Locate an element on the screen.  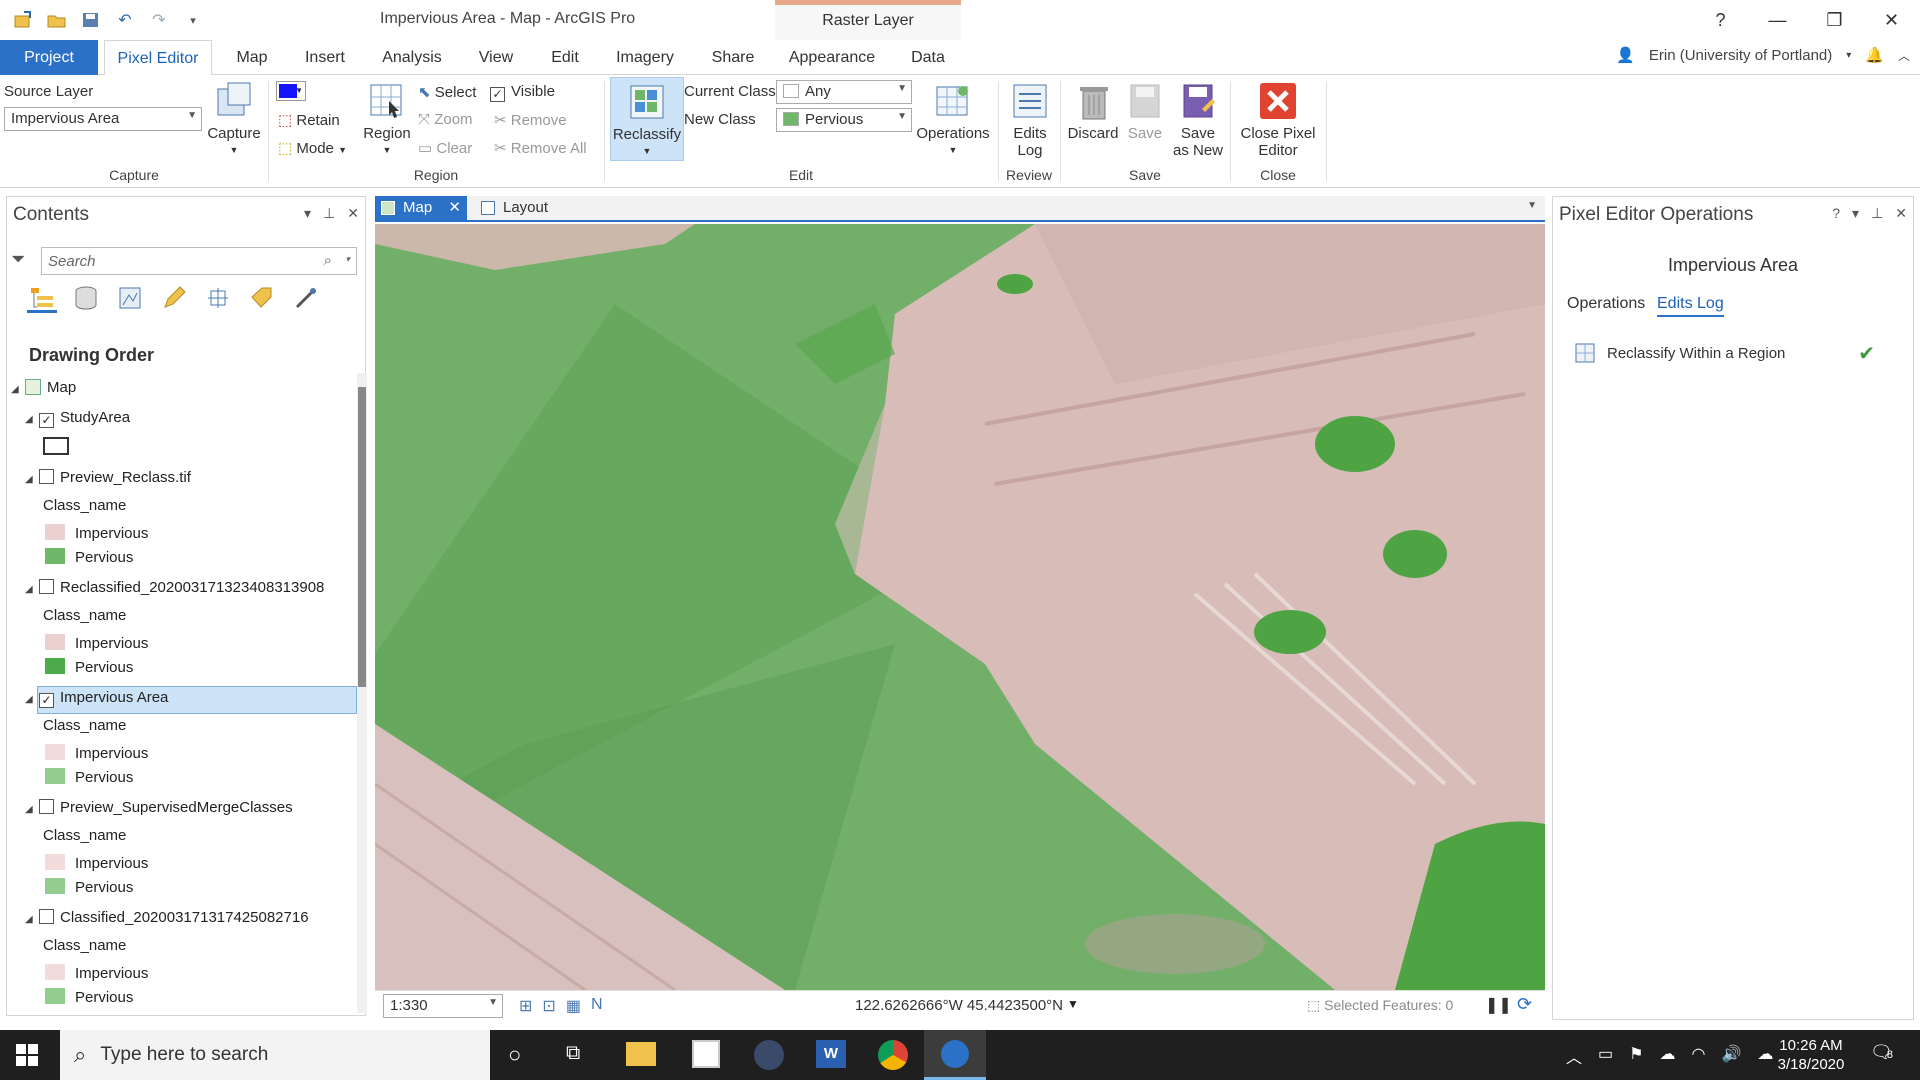
edits-log-item: Reclassify Within a Region ✔ is located at coordinates (1725, 354).